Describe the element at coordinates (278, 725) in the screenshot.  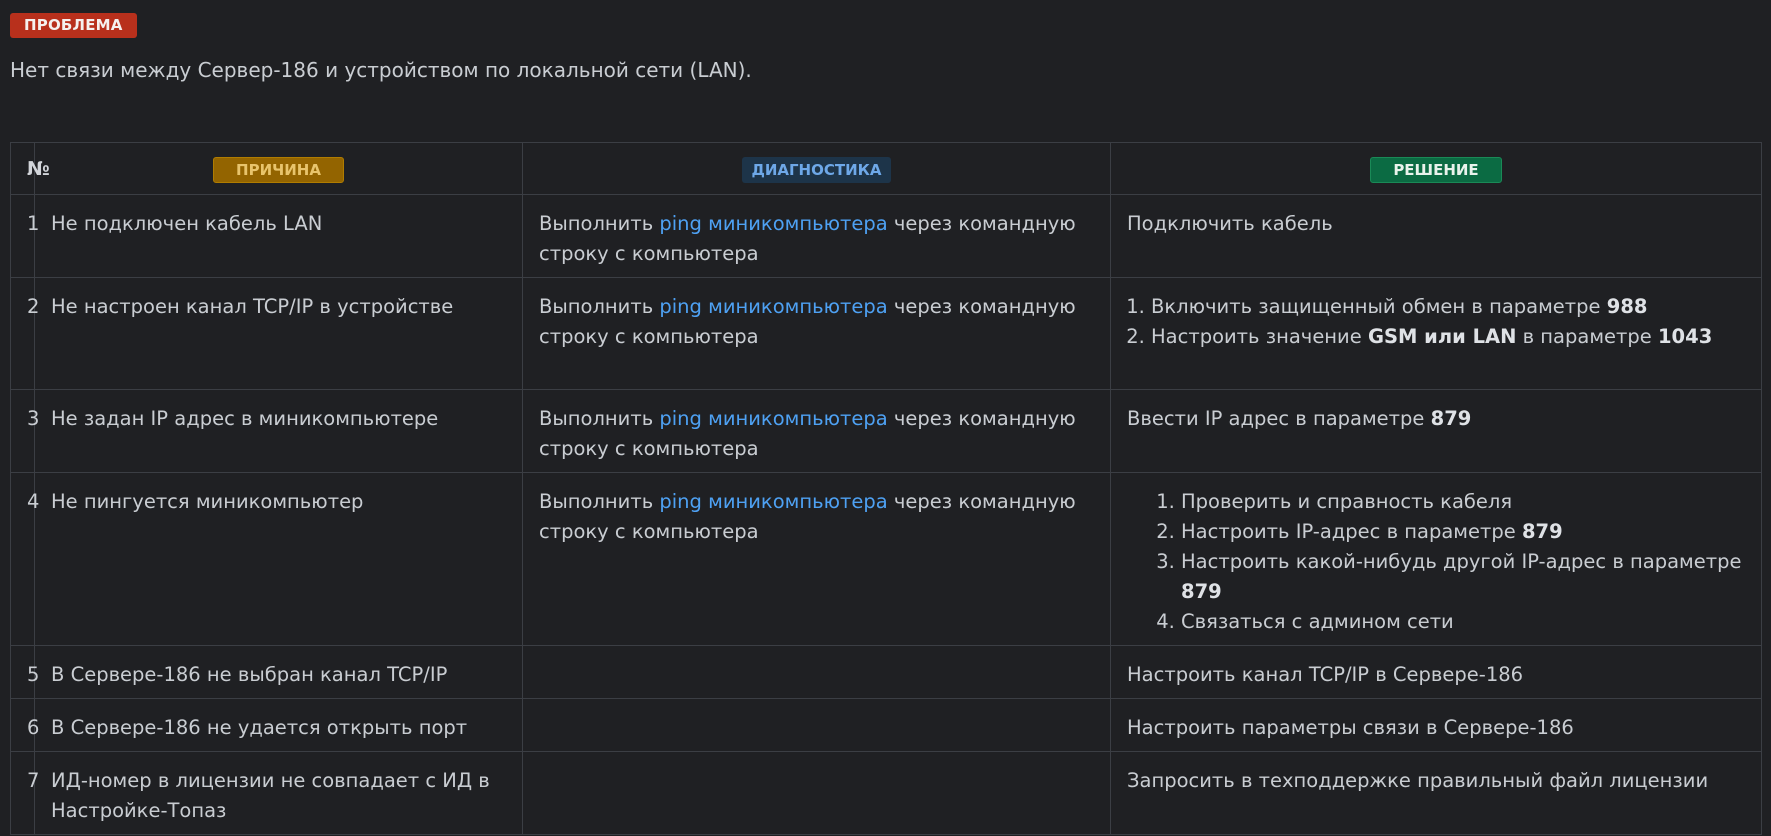
I see `row-cause: В Сервере-186 не удается открыть порт` at that location.